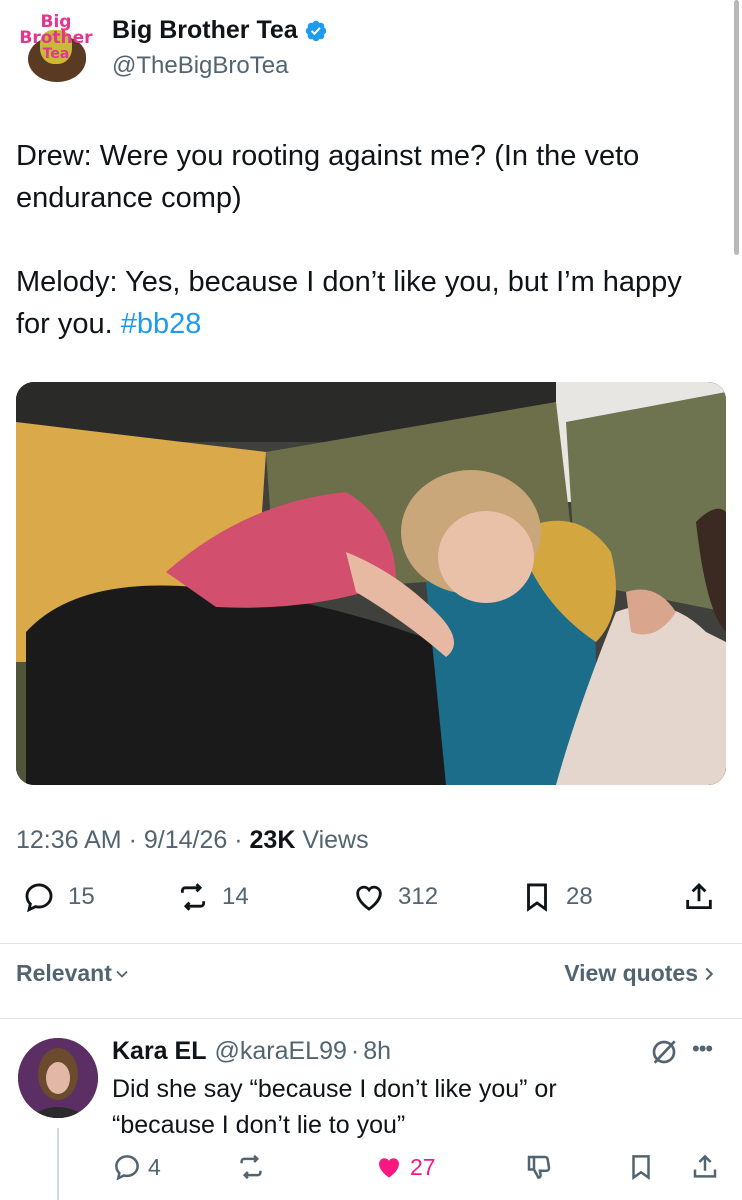 The height and width of the screenshot is (1200, 742). What do you see at coordinates (556, 897) in the screenshot?
I see `bookmark-button: 28` at bounding box center [556, 897].